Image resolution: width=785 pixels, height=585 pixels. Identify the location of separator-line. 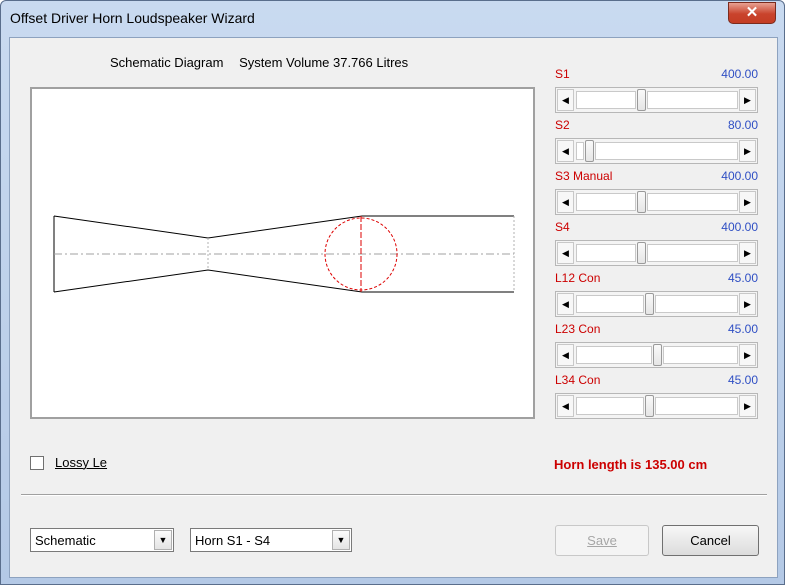
(394, 495).